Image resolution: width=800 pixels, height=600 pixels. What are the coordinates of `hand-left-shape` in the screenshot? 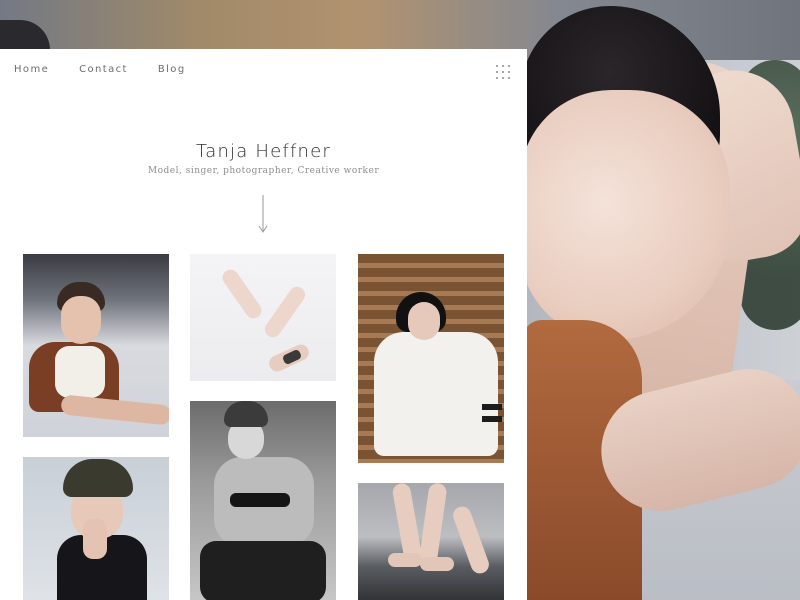 It's located at (242, 294).